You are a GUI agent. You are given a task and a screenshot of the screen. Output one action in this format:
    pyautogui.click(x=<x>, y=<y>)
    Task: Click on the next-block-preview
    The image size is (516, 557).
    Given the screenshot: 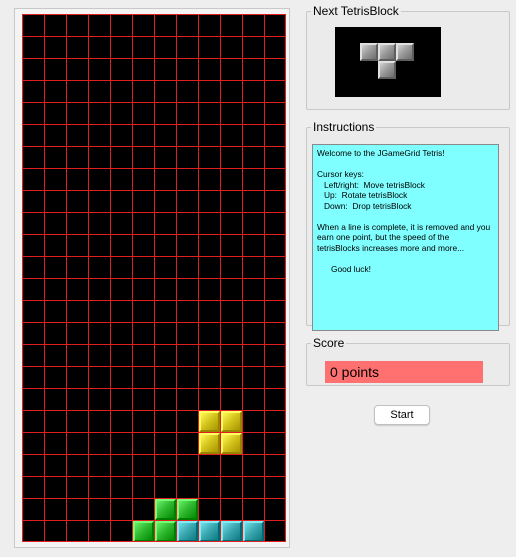 What is the action you would take?
    pyautogui.click(x=388, y=62)
    